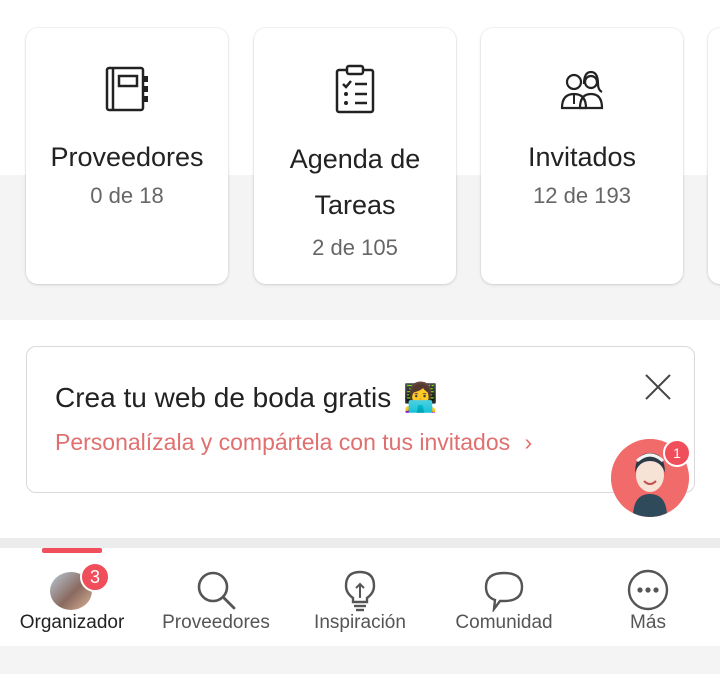 This screenshot has height=674, width=720. Describe the element at coordinates (528, 442) in the screenshot. I see `chevron-right-icon: ›` at that location.